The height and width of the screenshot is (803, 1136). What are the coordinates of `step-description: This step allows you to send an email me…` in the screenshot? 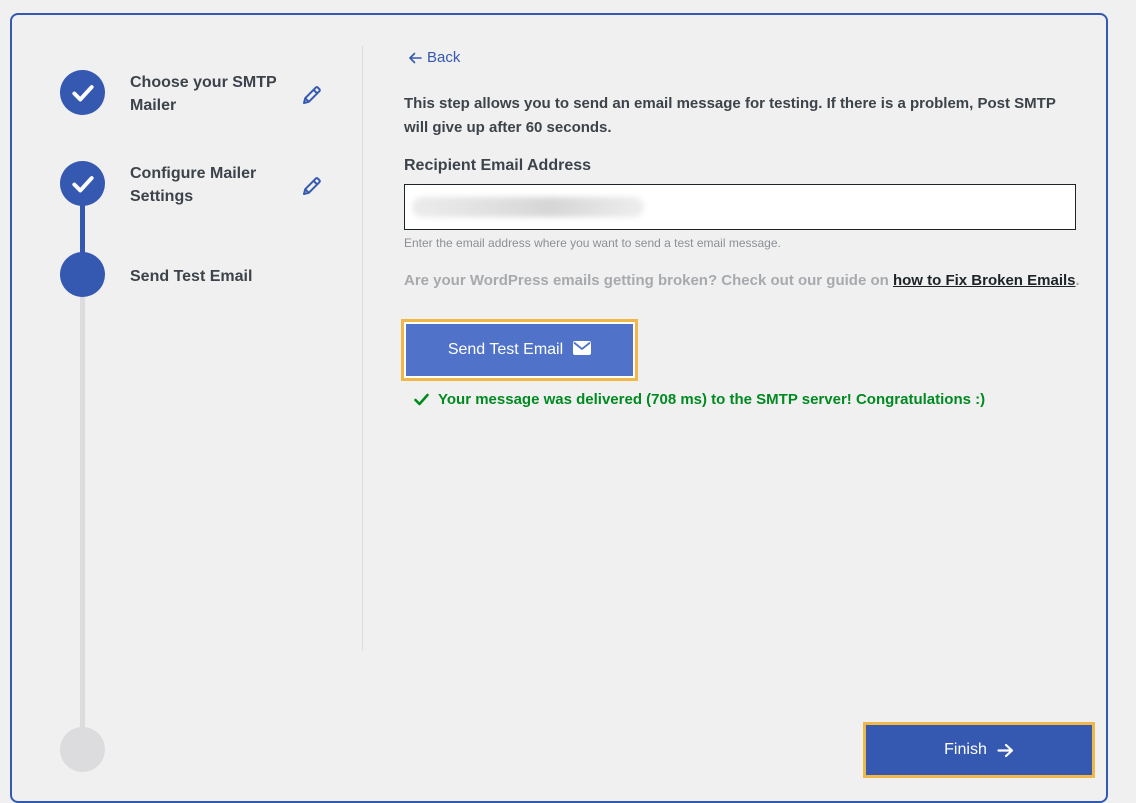 It's located at (730, 115).